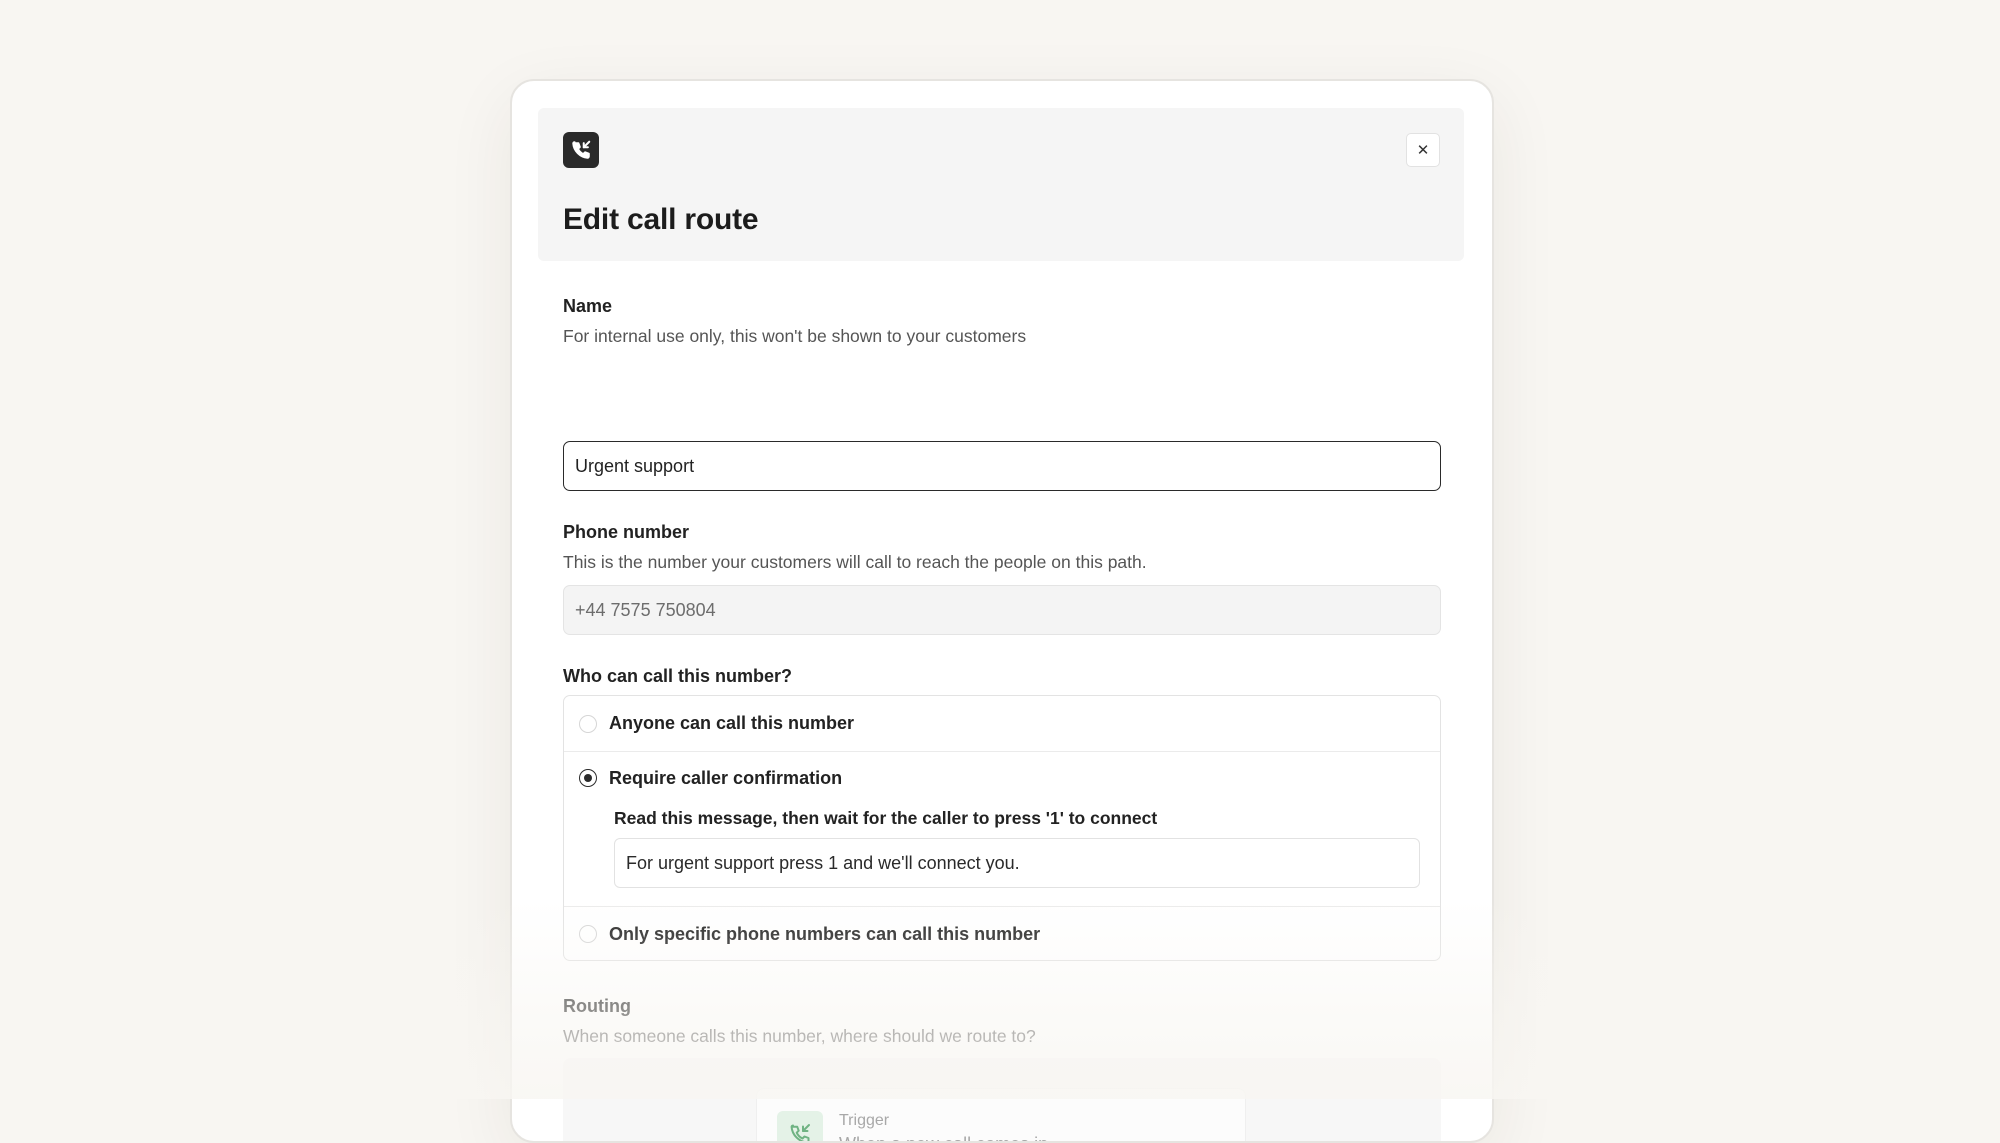 Image resolution: width=2000 pixels, height=1143 pixels. Describe the element at coordinates (732, 723) in the screenshot. I see `radio-option-label: Anyone can call this number` at that location.